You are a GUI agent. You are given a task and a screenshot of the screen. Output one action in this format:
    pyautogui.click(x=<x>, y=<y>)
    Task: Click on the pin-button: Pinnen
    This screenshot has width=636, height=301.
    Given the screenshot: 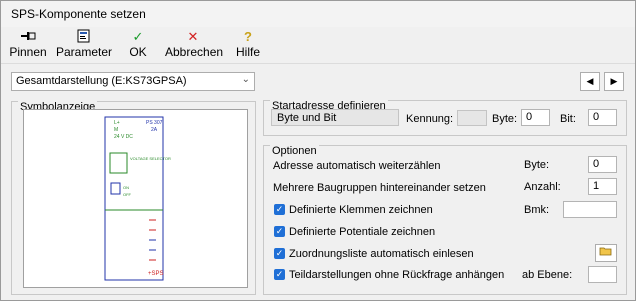 What is the action you would take?
    pyautogui.click(x=28, y=45)
    